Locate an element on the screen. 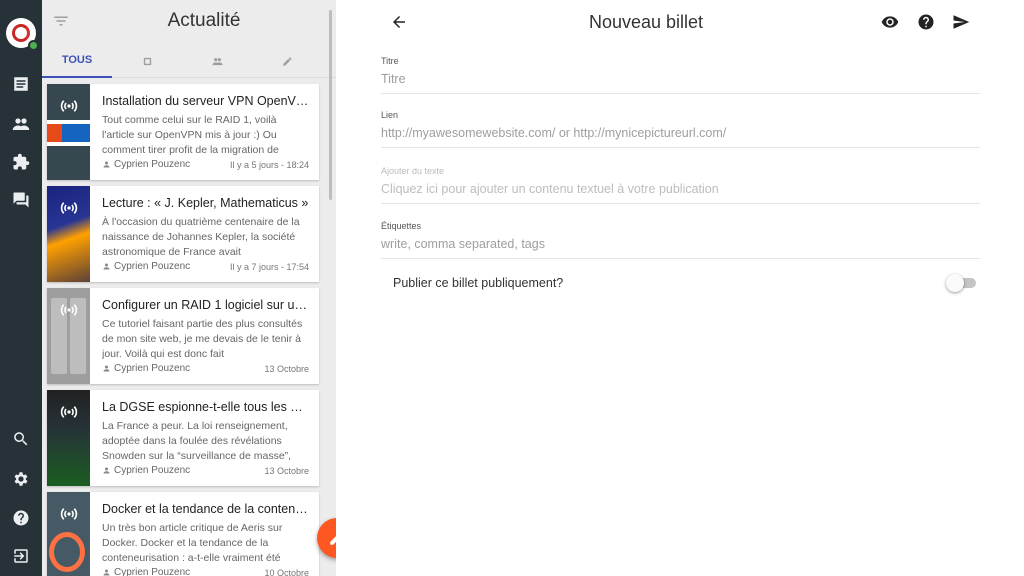 The width and height of the screenshot is (1024, 576). pencil-icon is located at coordinates (333, 540).